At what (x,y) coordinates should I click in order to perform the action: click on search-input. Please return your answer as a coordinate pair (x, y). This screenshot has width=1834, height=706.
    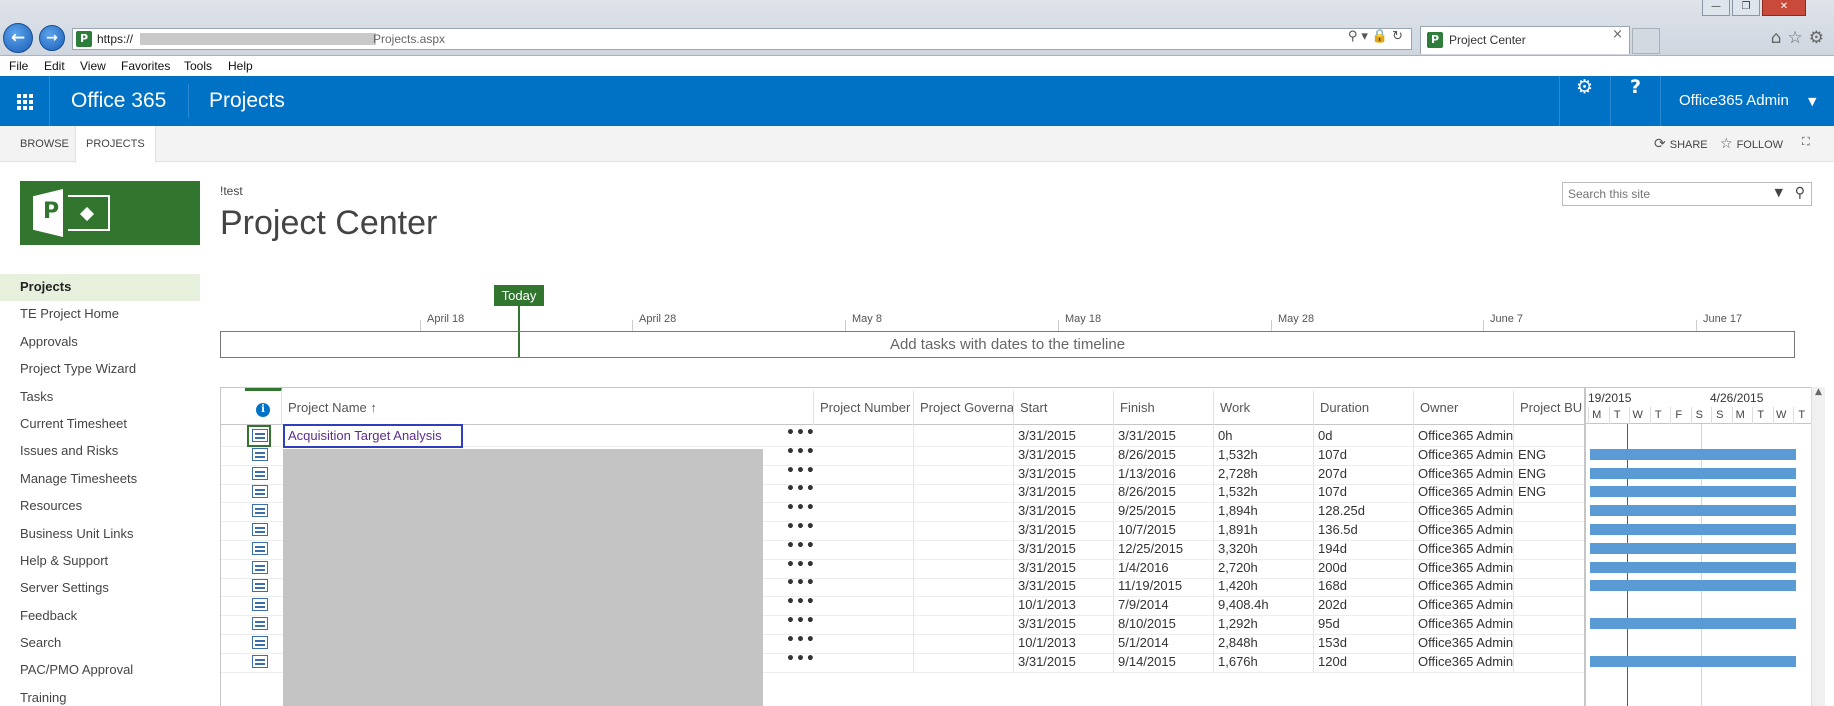
    Looking at the image, I should click on (1668, 194).